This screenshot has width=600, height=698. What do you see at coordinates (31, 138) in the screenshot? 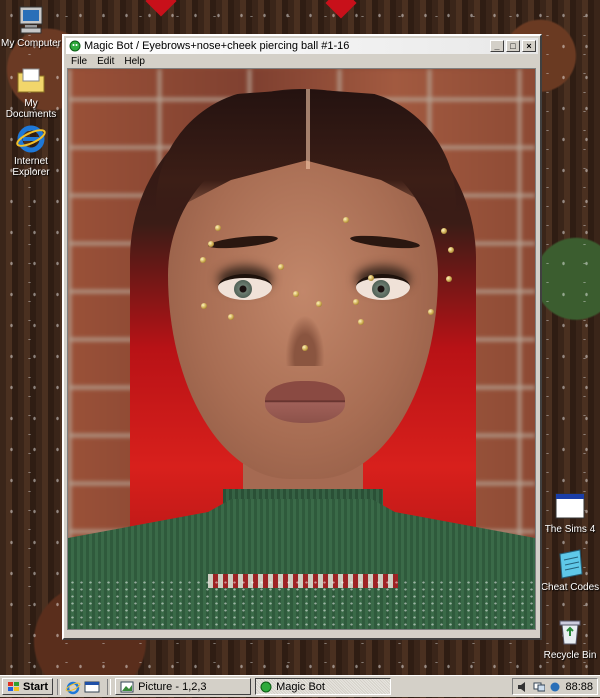
I see `internet-explorer-icon` at bounding box center [31, 138].